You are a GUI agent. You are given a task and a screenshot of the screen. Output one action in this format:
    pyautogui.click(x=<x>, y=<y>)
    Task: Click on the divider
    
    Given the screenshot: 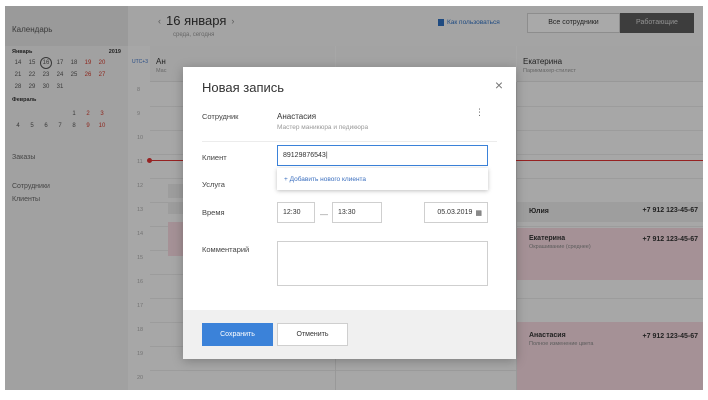 What is the action you would take?
    pyautogui.click(x=349, y=141)
    